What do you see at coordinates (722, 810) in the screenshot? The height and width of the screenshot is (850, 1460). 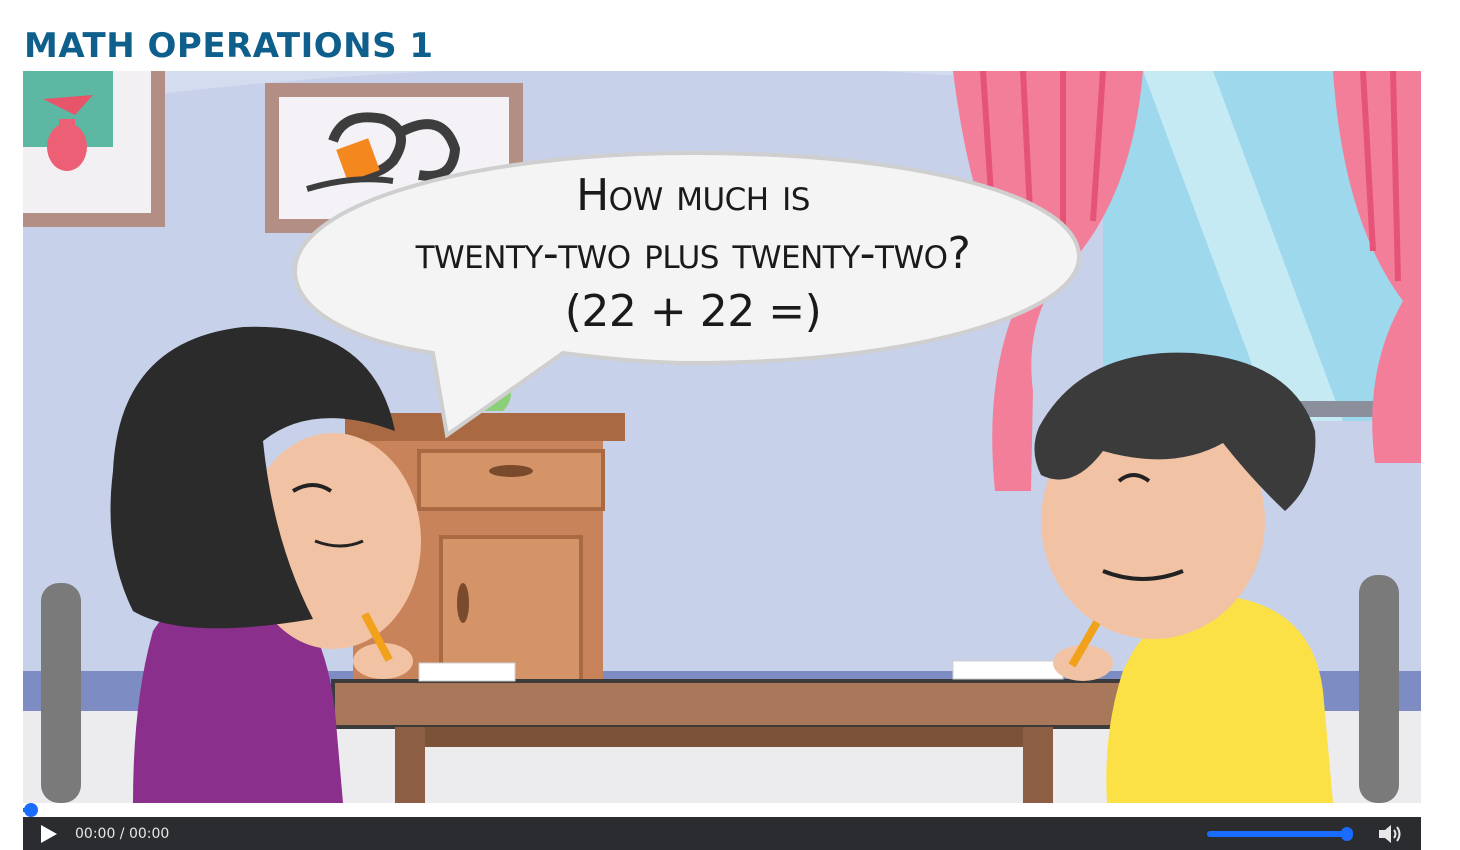 I see `progress-bar` at bounding box center [722, 810].